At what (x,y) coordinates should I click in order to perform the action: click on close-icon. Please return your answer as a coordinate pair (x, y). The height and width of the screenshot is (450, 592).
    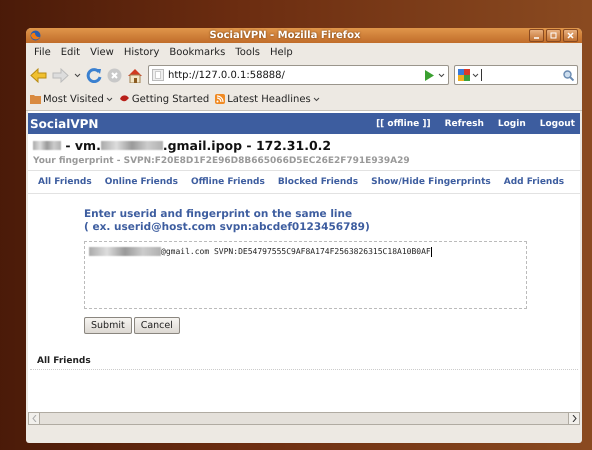
    Looking at the image, I should click on (570, 35).